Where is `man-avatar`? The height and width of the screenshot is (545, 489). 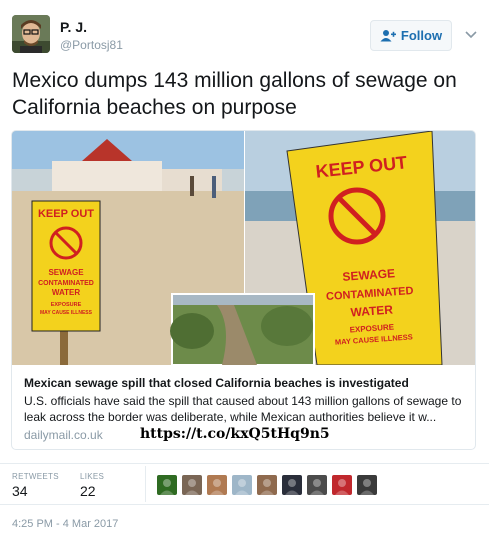
man-avatar is located at coordinates (267, 485).